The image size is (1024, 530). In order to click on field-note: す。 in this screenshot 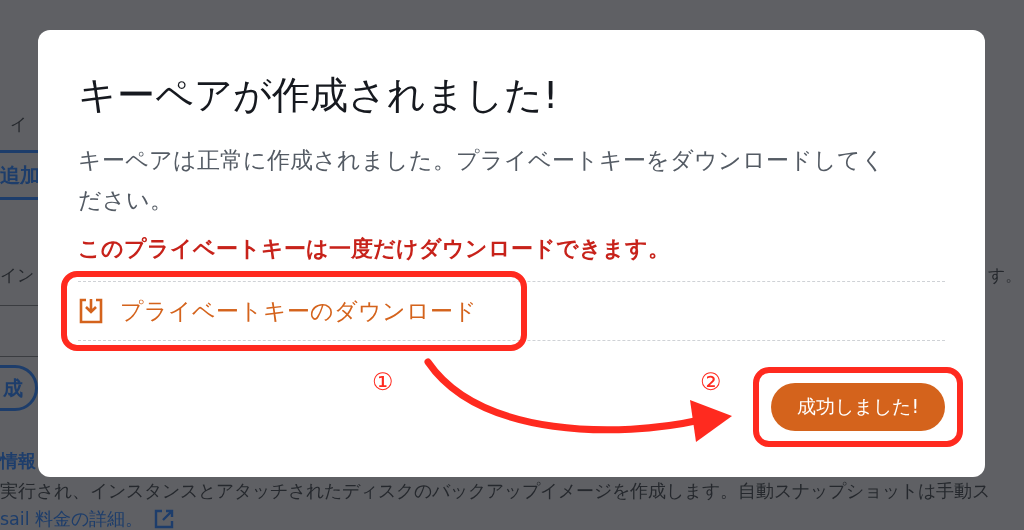, I will do `click(1005, 275)`.